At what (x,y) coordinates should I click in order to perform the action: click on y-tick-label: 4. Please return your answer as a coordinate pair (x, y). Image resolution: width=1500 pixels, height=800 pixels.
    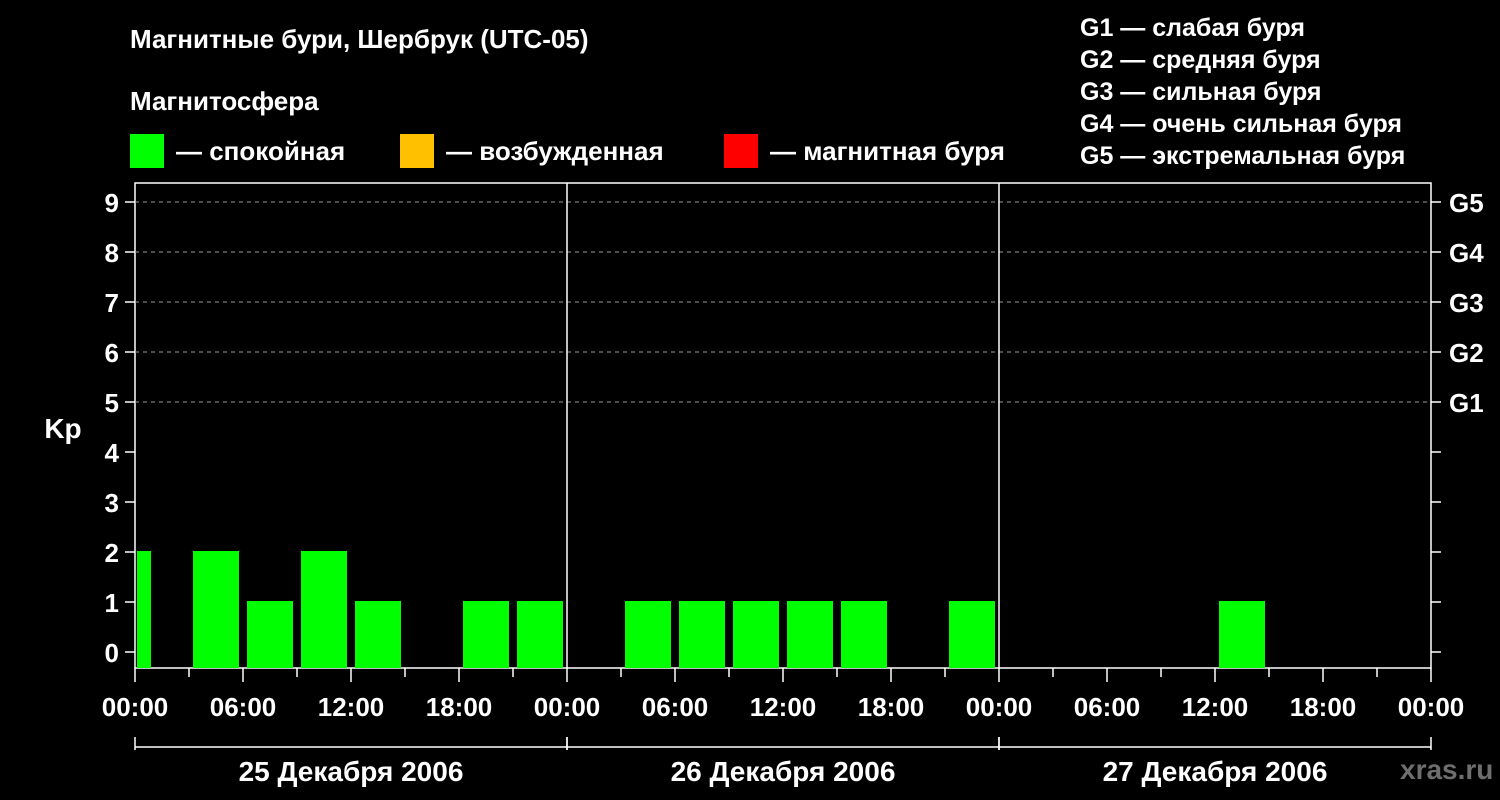
    Looking at the image, I should click on (112, 453).